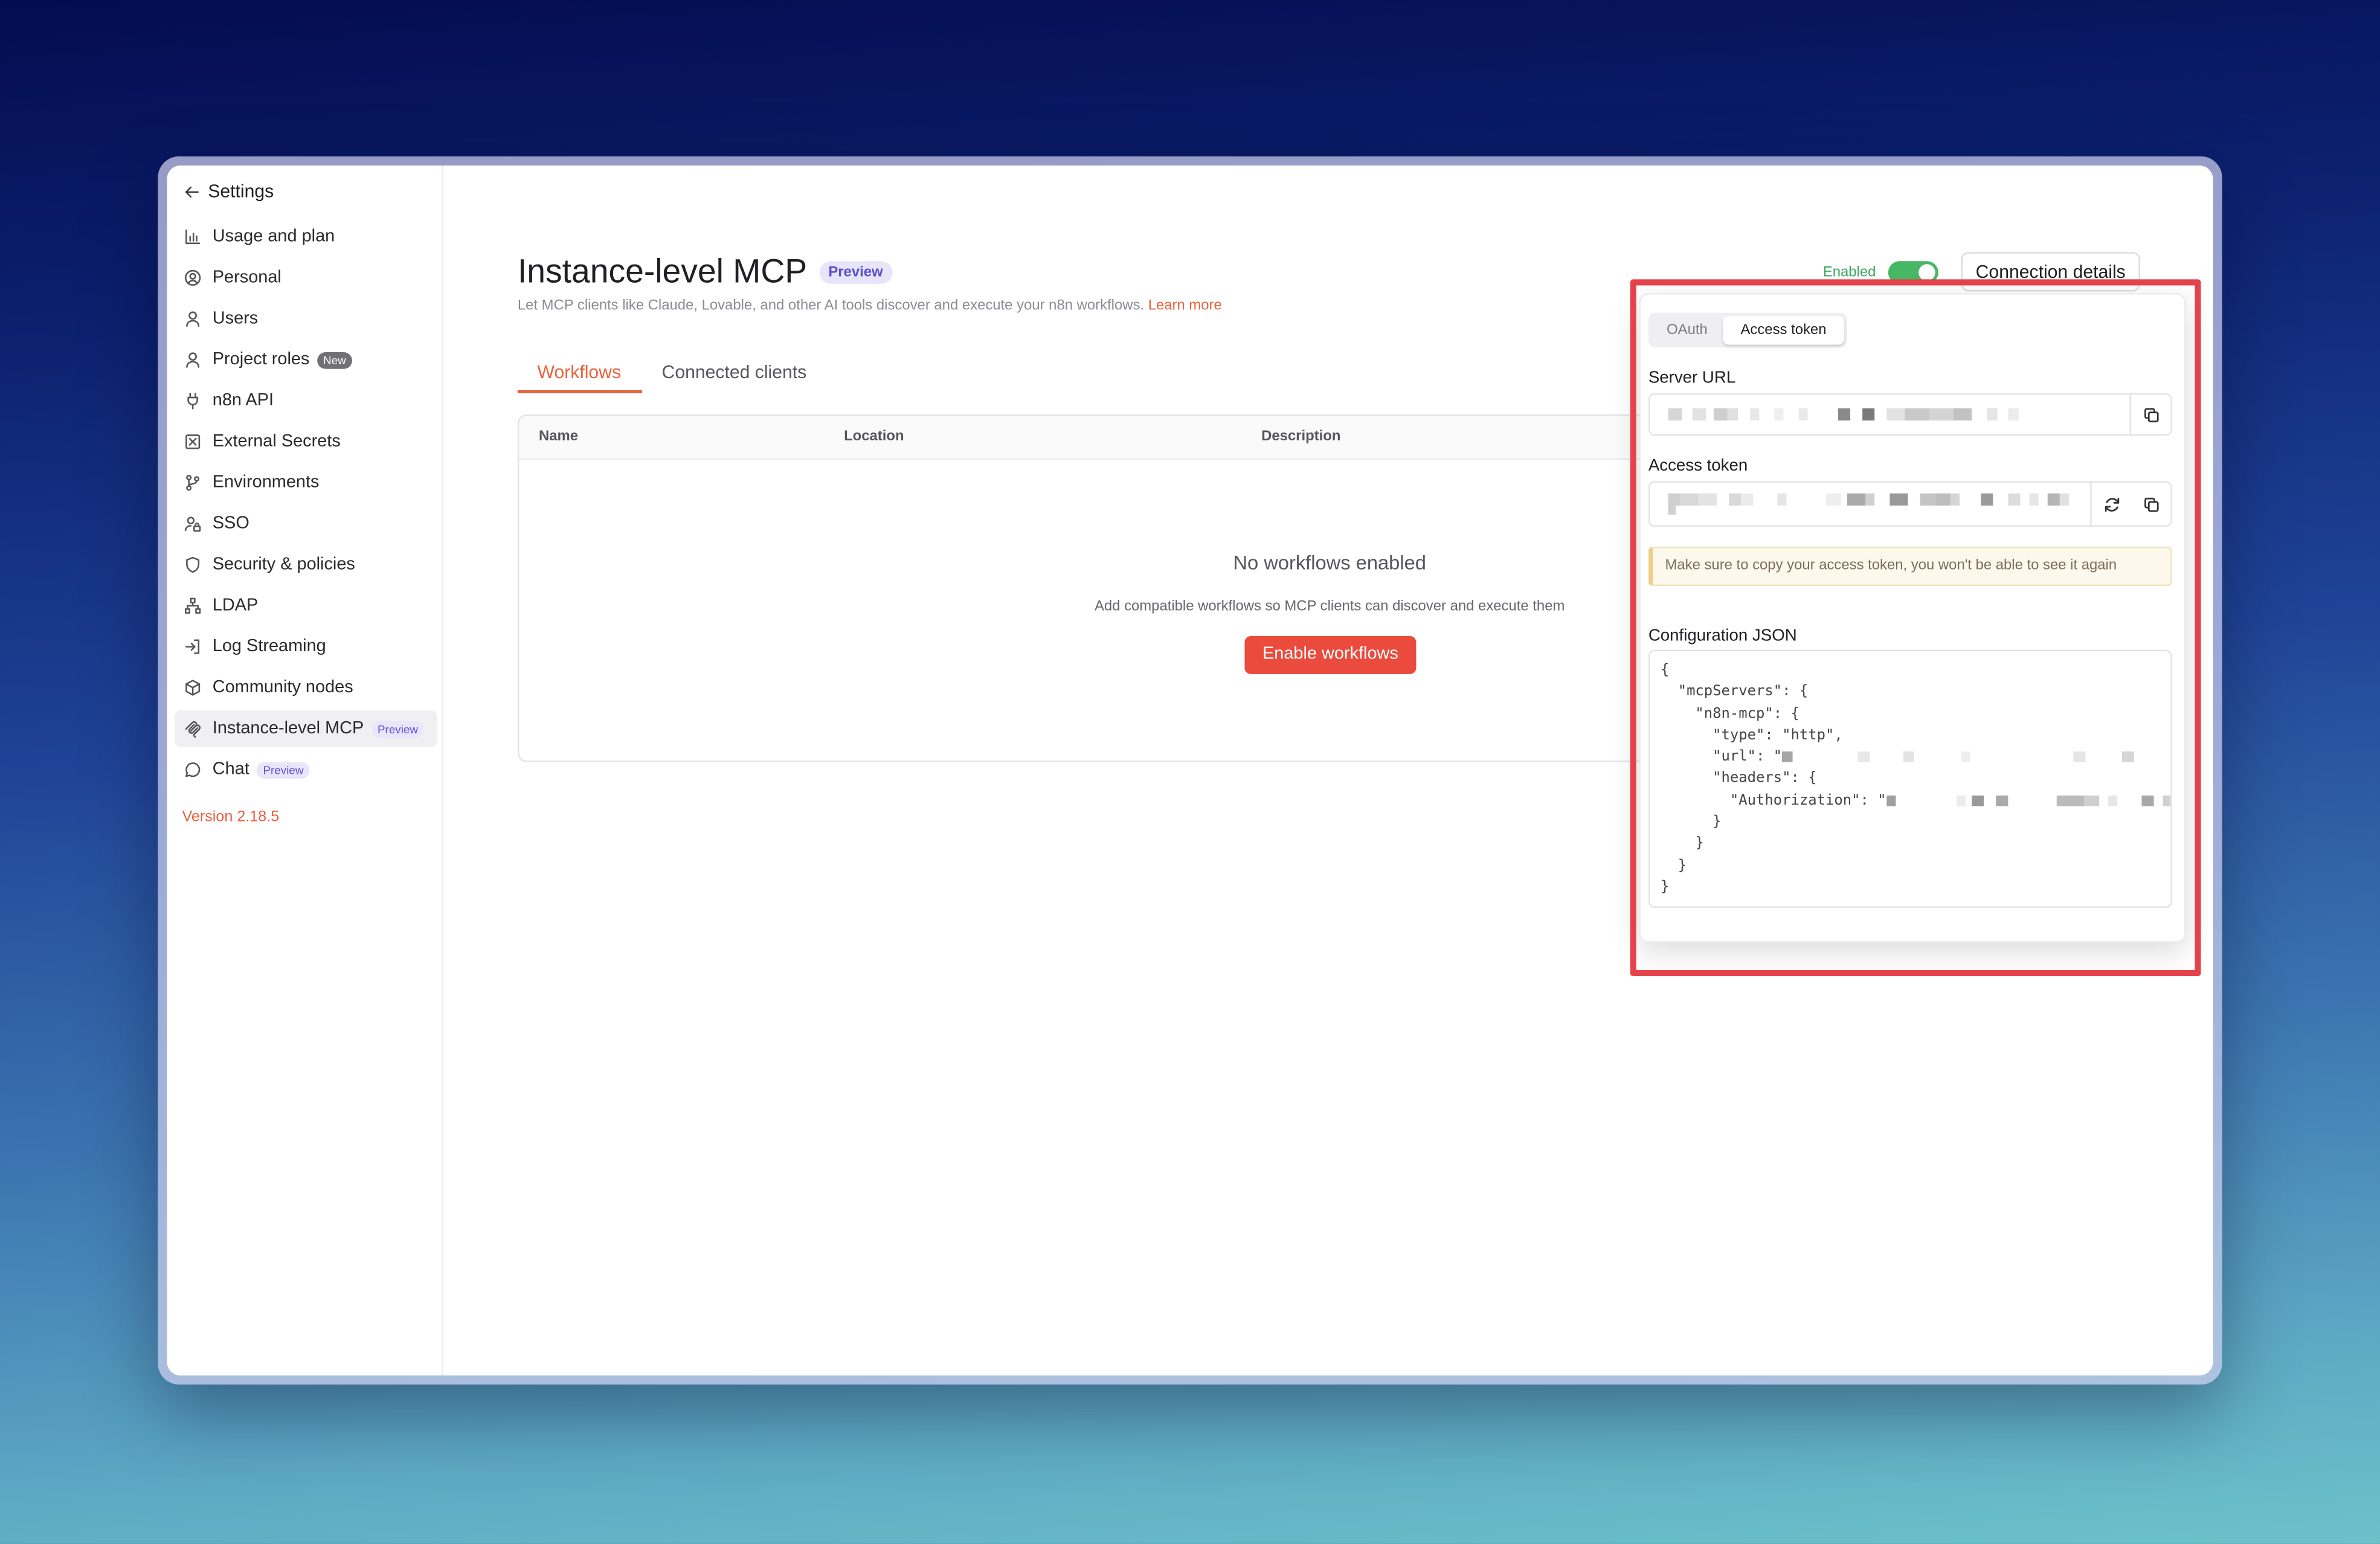 The image size is (2380, 1544). I want to click on code-line: "n8n-mcp": {, so click(1915, 714).